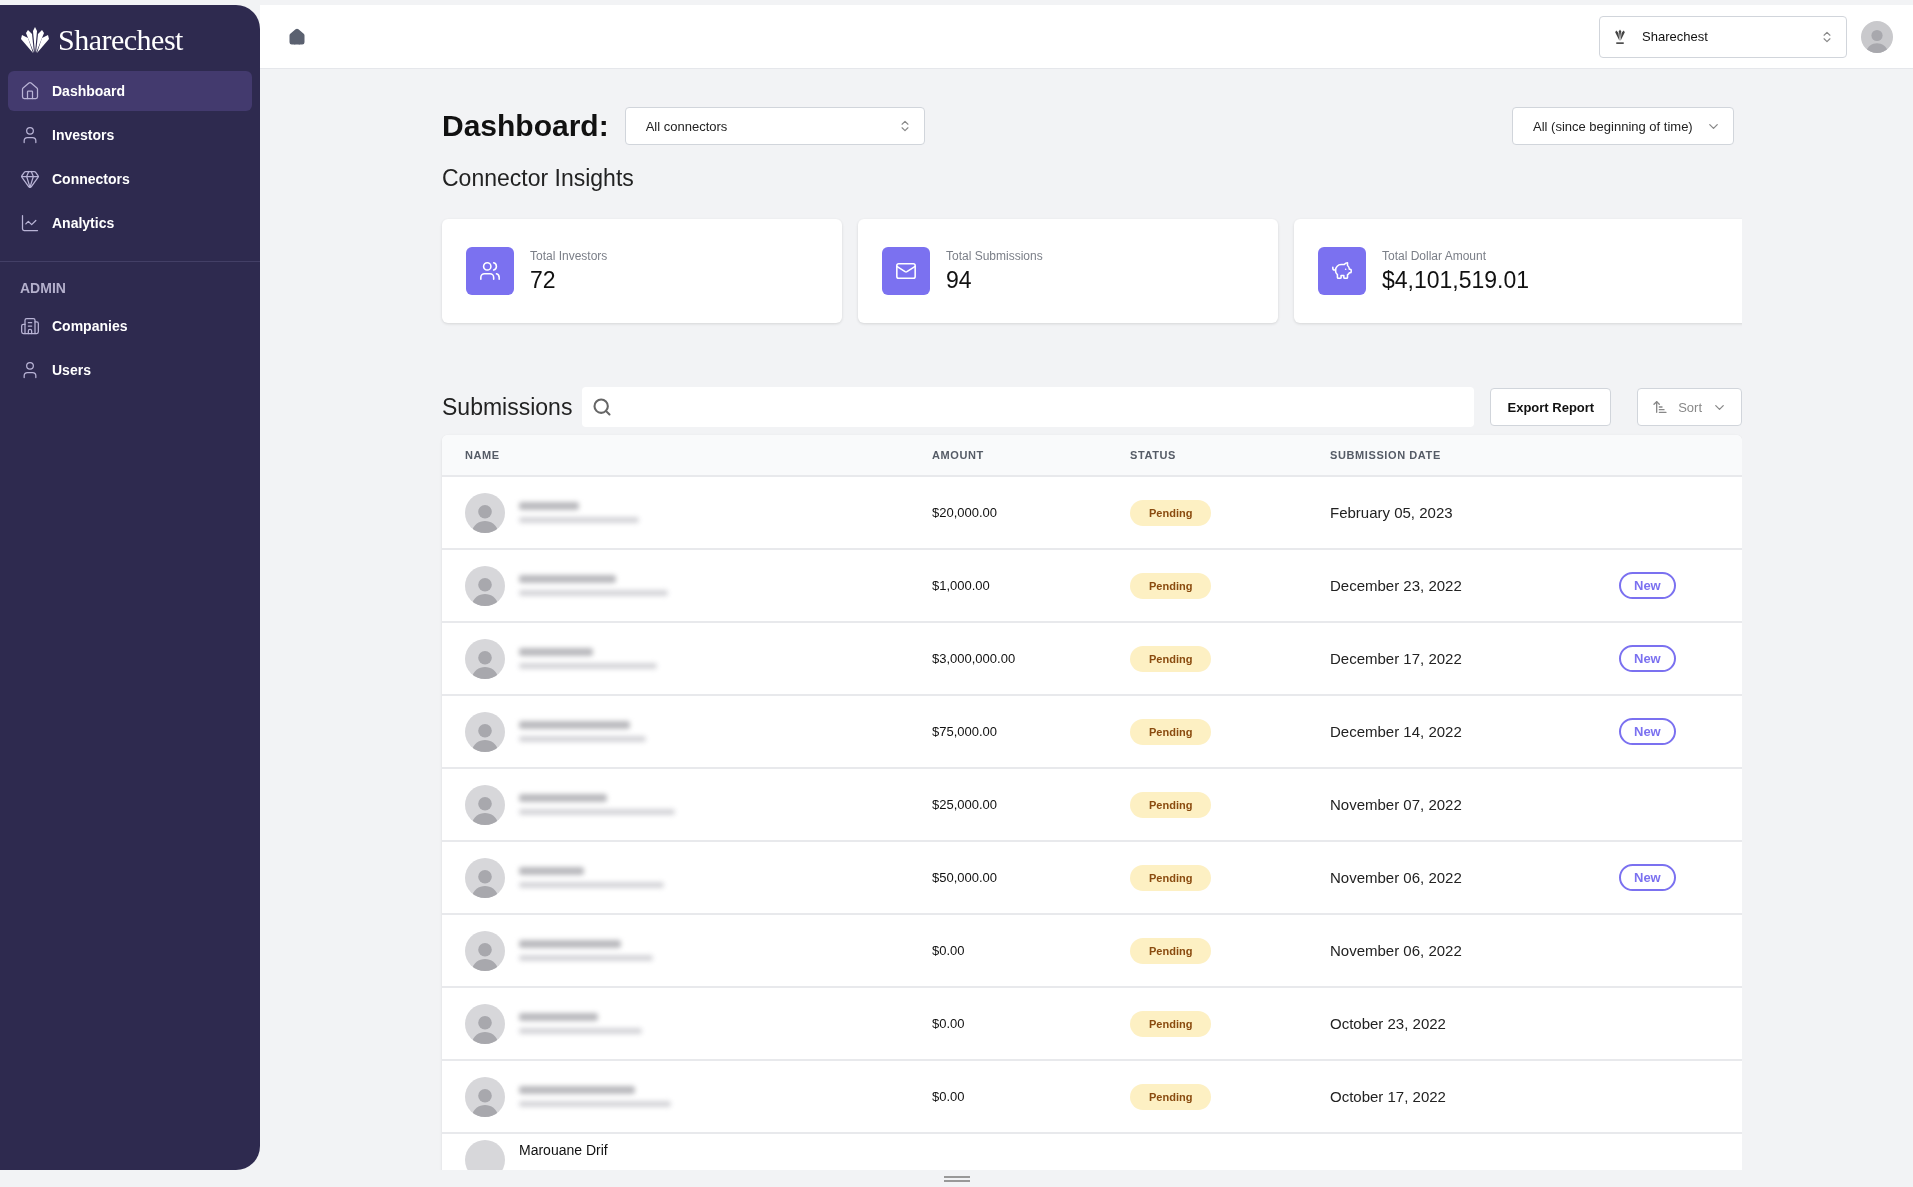 The height and width of the screenshot is (1187, 1913). I want to click on chart-icon, so click(30, 223).